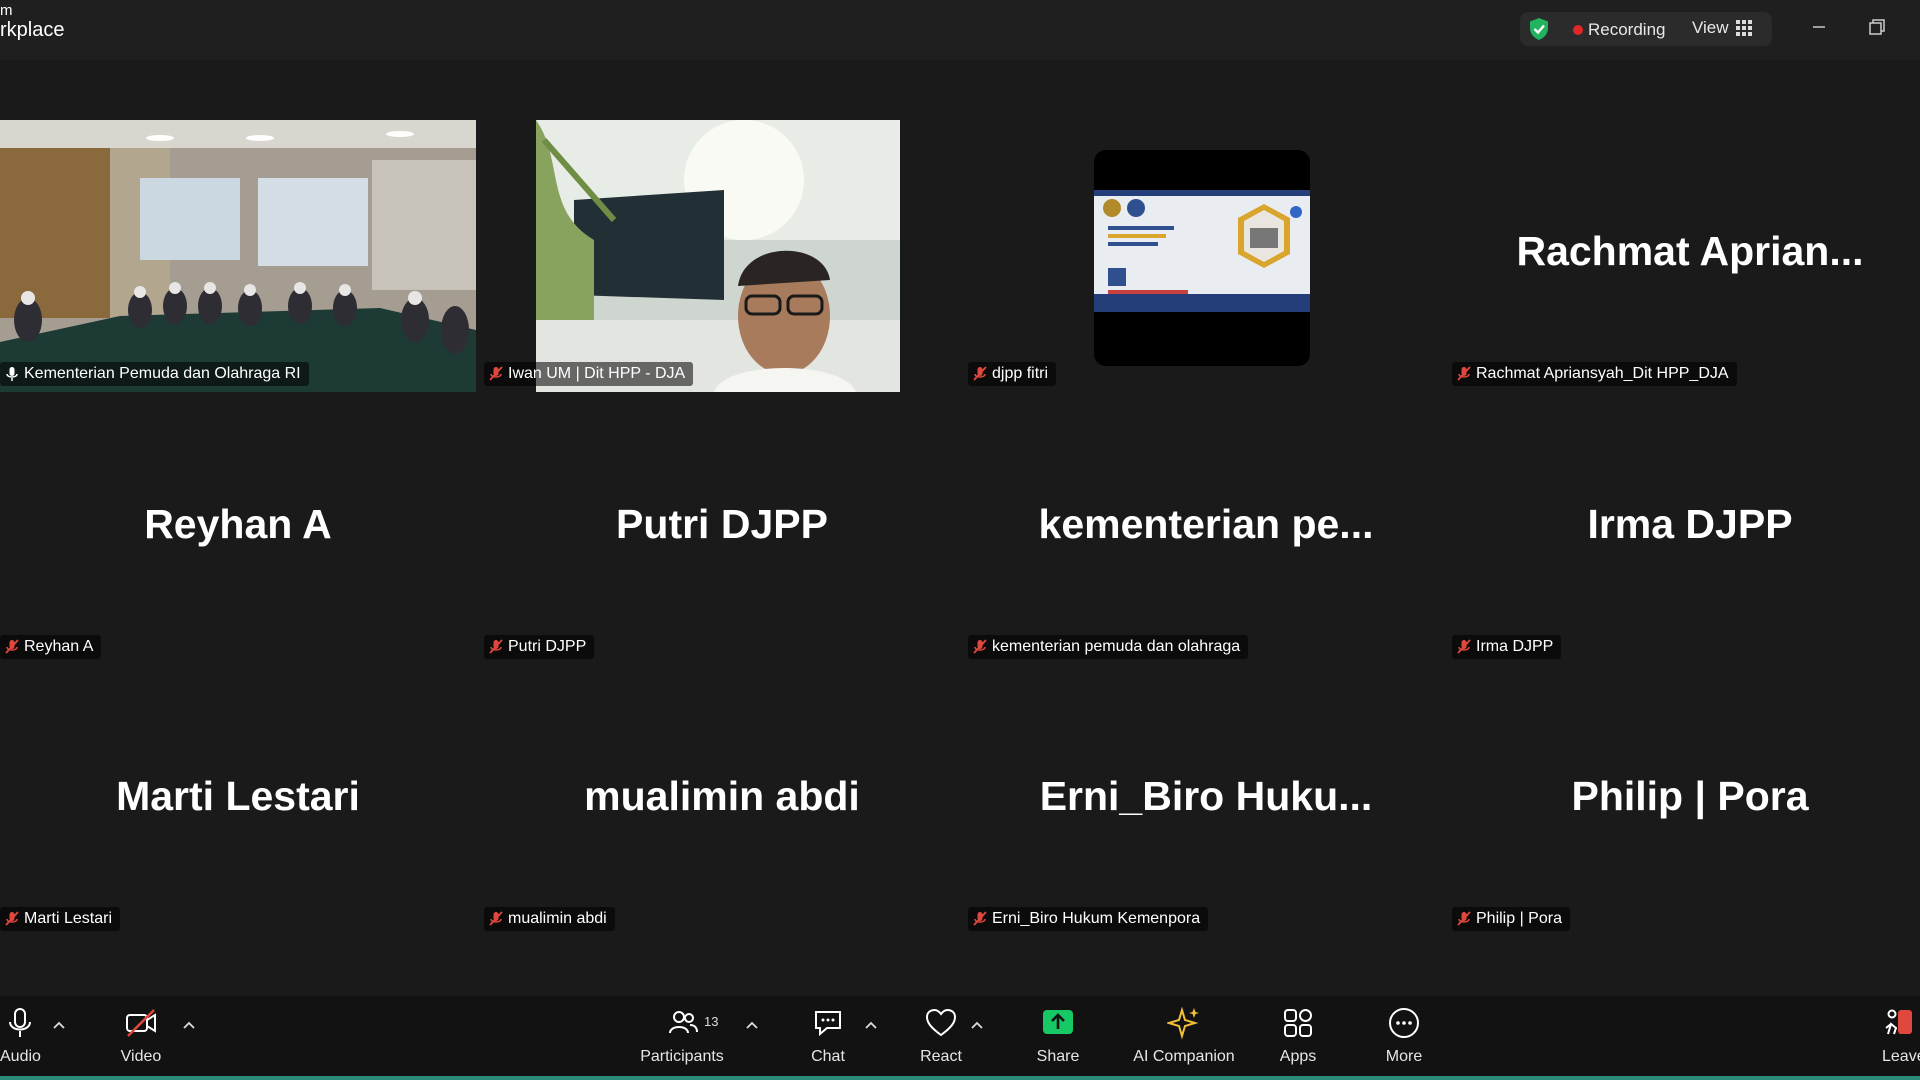 The height and width of the screenshot is (1080, 1920). What do you see at coordinates (871, 1025) in the screenshot?
I see `chat-options-chevron-icon` at bounding box center [871, 1025].